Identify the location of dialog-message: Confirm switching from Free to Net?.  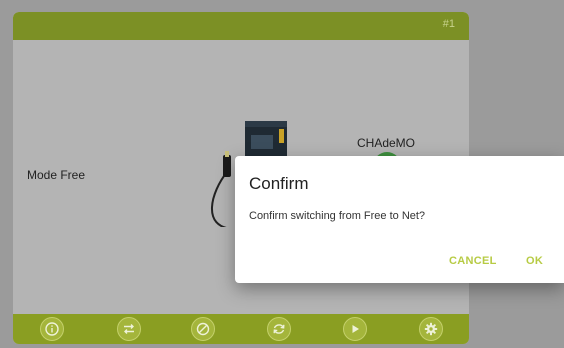
(337, 216).